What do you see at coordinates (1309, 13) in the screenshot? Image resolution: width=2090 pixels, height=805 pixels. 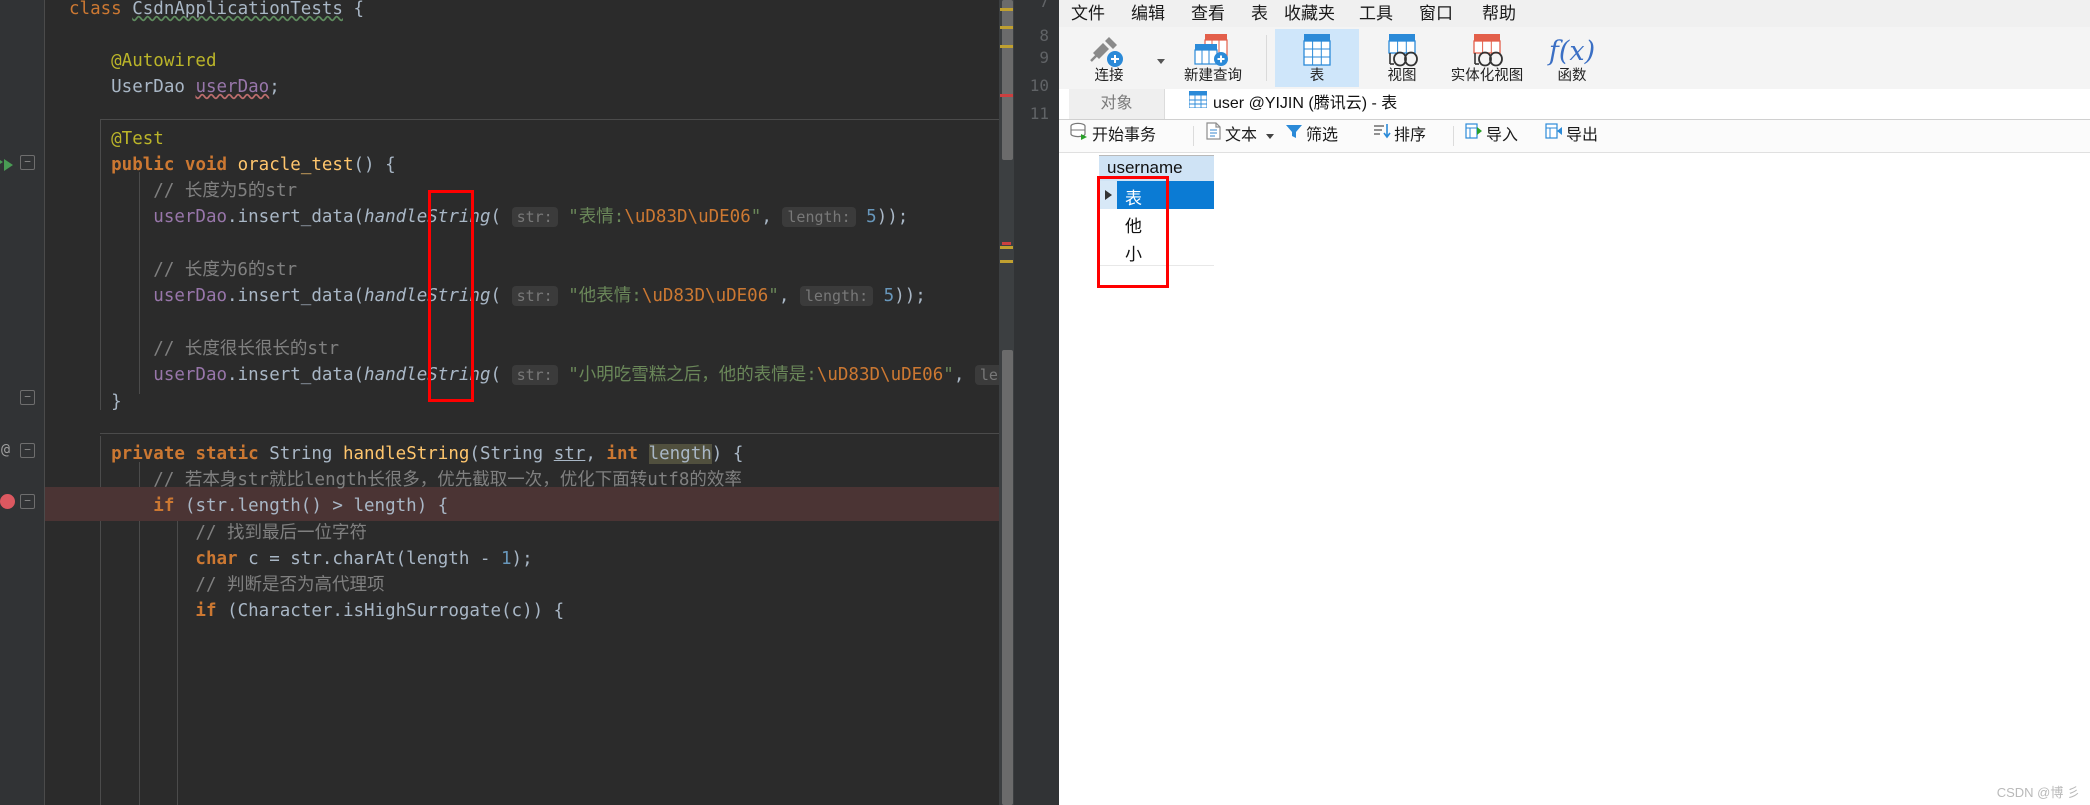 I see `menu-item-favorites: 收藏夹` at bounding box center [1309, 13].